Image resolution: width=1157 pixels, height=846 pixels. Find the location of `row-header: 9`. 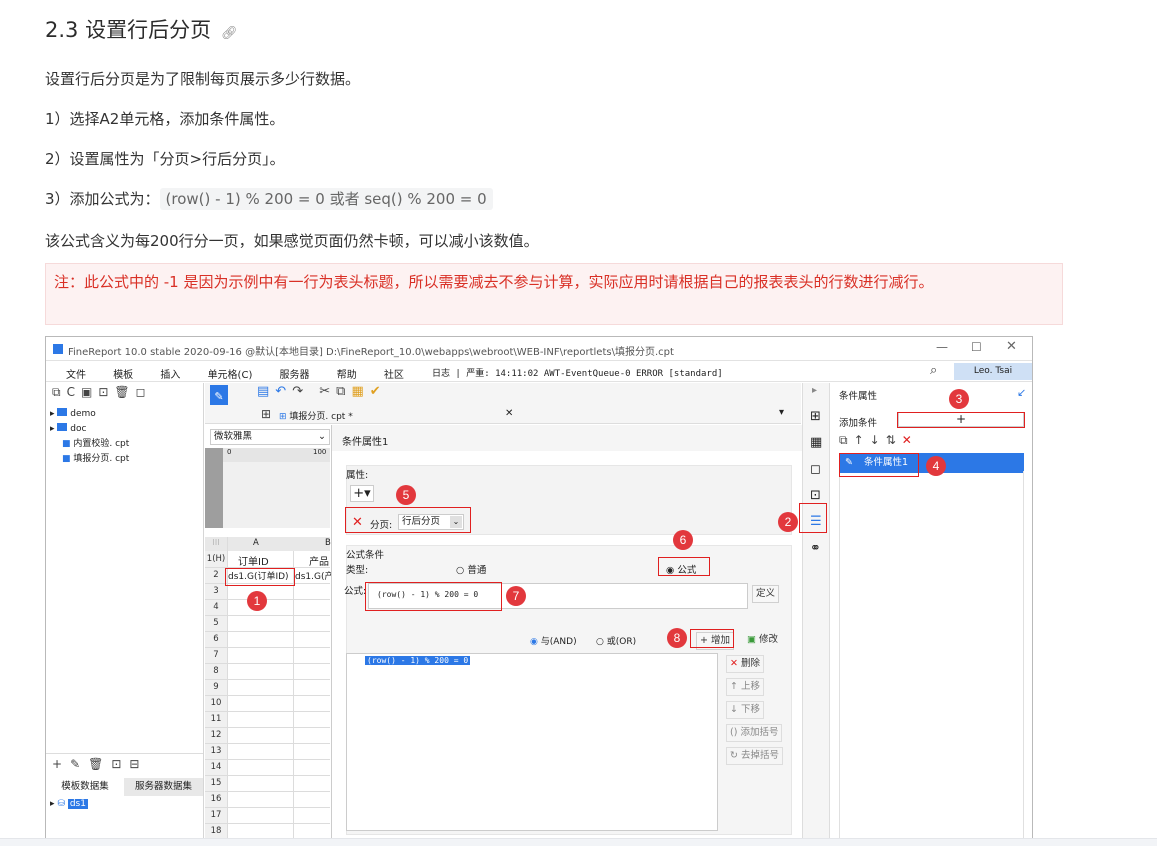

row-header: 9 is located at coordinates (216, 687).